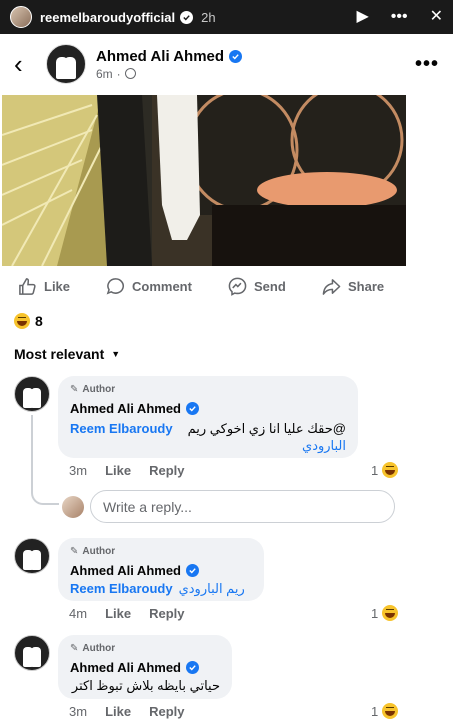 This screenshot has width=453, height=727. I want to click on comment-button: Comment, so click(167, 286).